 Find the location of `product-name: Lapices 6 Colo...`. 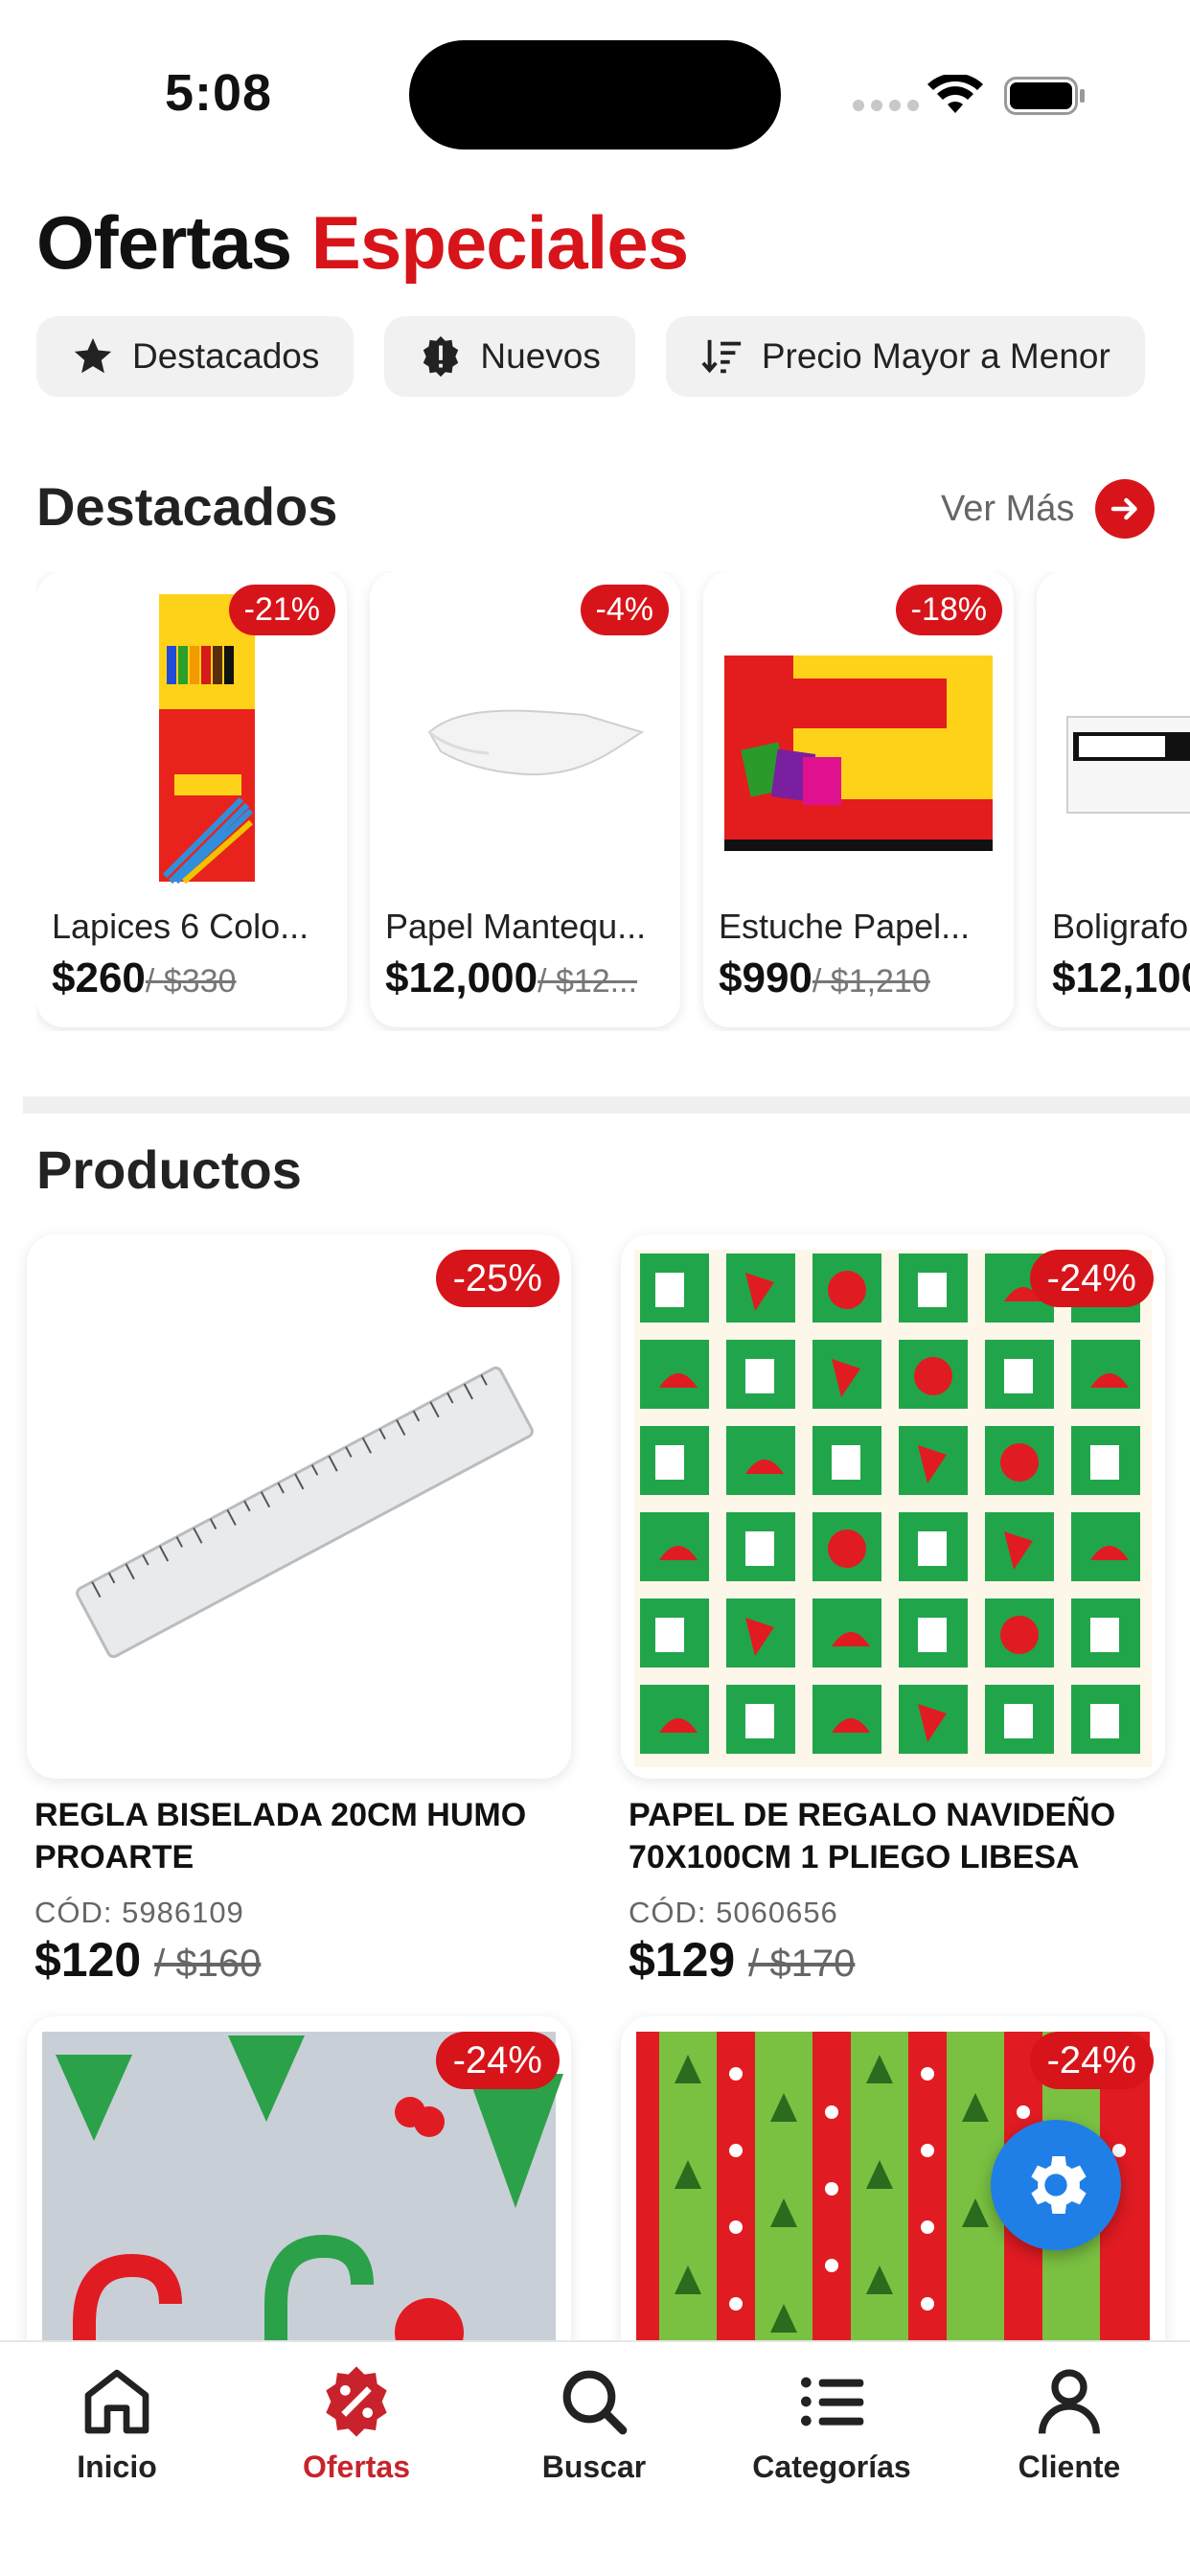

product-name: Lapices 6 Colo... is located at coordinates (181, 926).